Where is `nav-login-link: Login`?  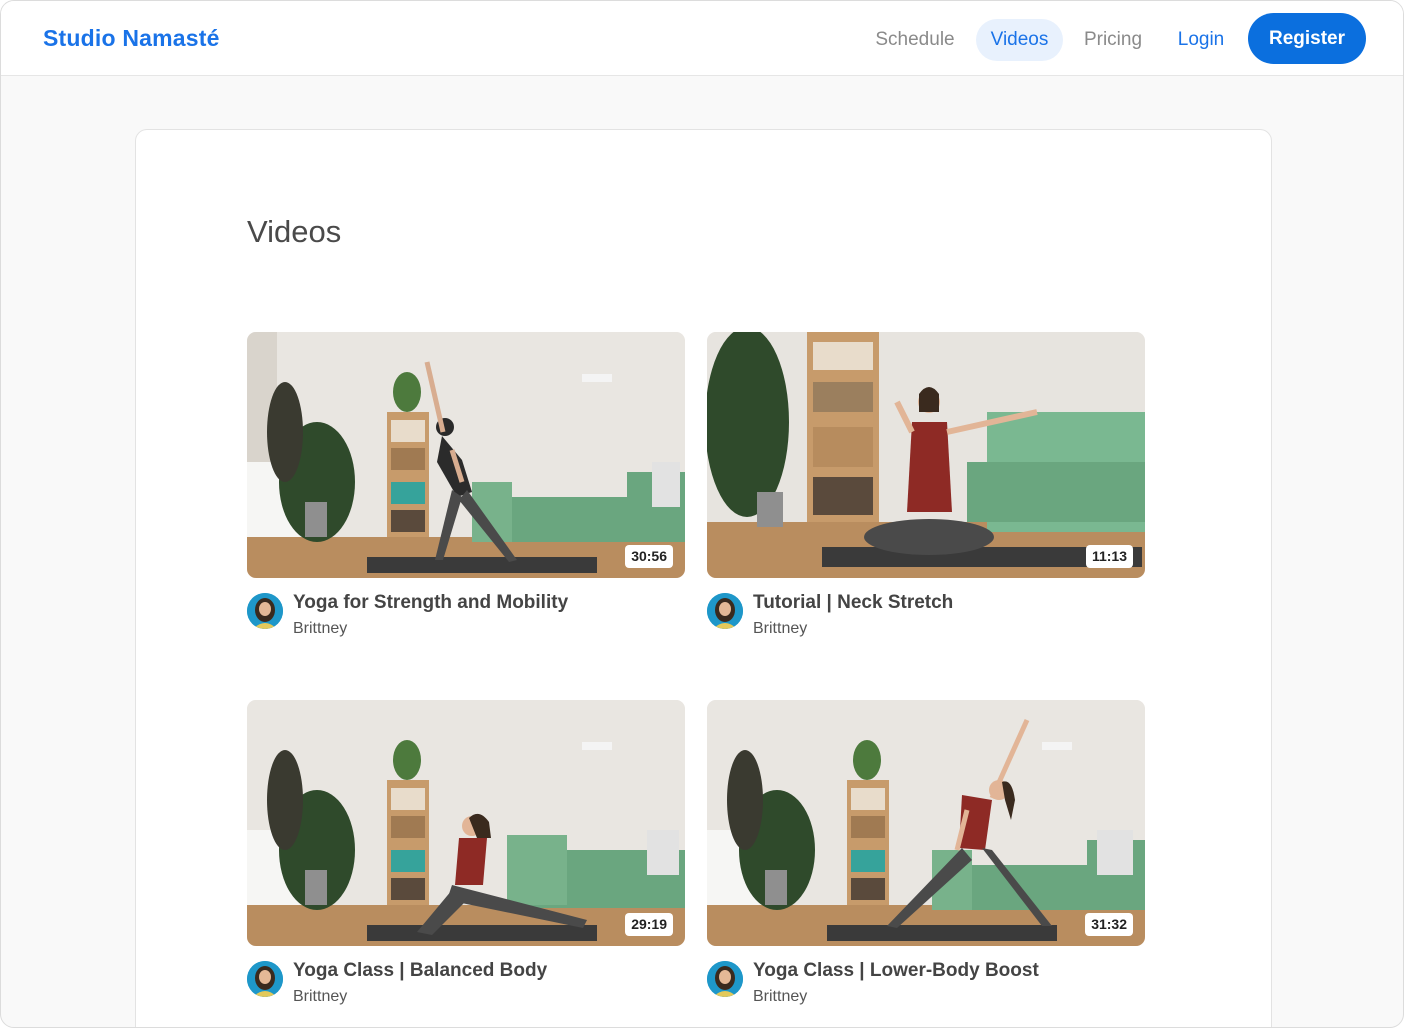
nav-login-link: Login is located at coordinates (1201, 40).